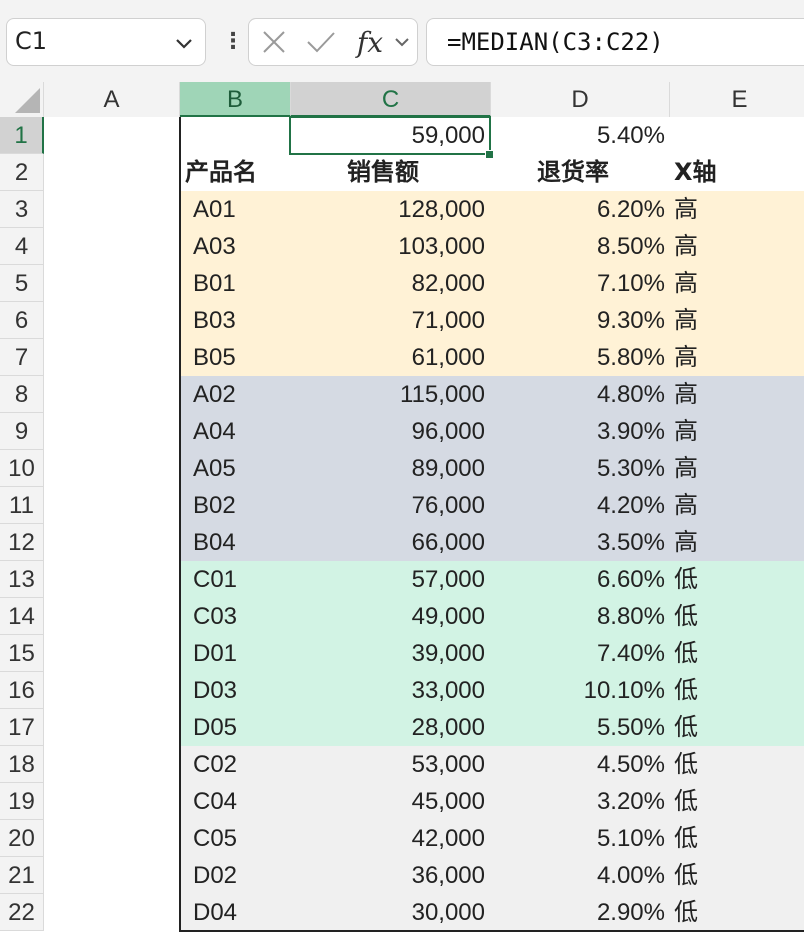  I want to click on cell-sales: 66,000, so click(388, 542).